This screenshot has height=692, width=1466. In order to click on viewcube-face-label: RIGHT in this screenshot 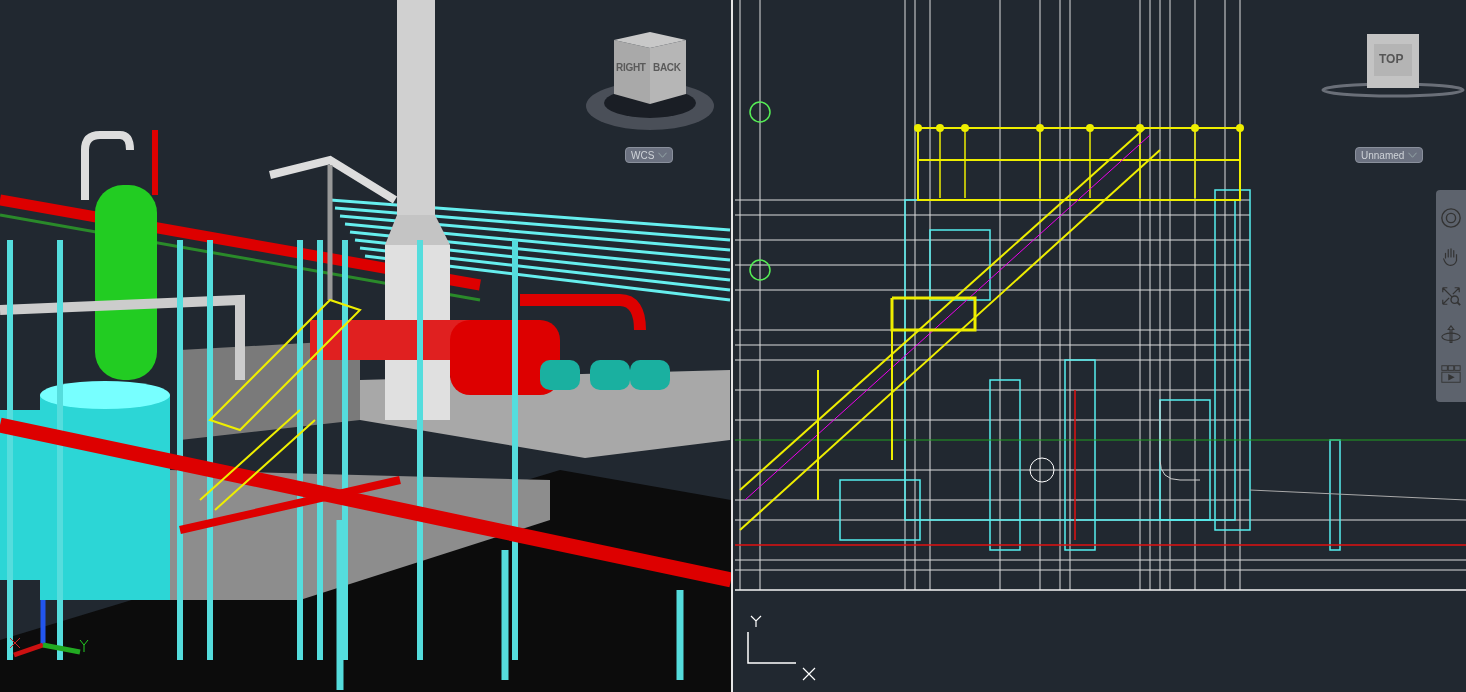, I will do `click(631, 68)`.